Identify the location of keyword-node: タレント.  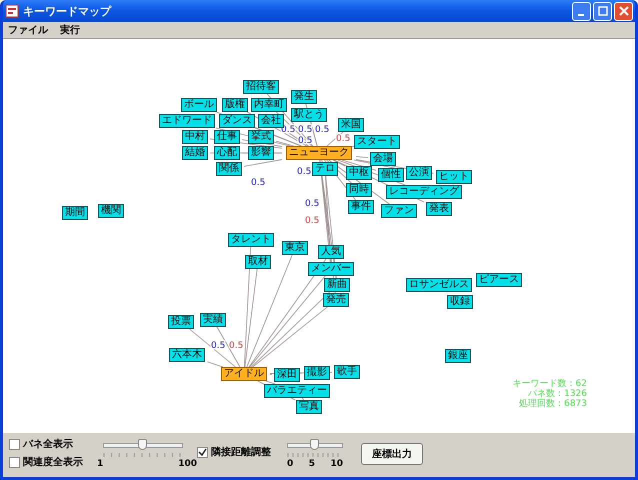
(251, 240).